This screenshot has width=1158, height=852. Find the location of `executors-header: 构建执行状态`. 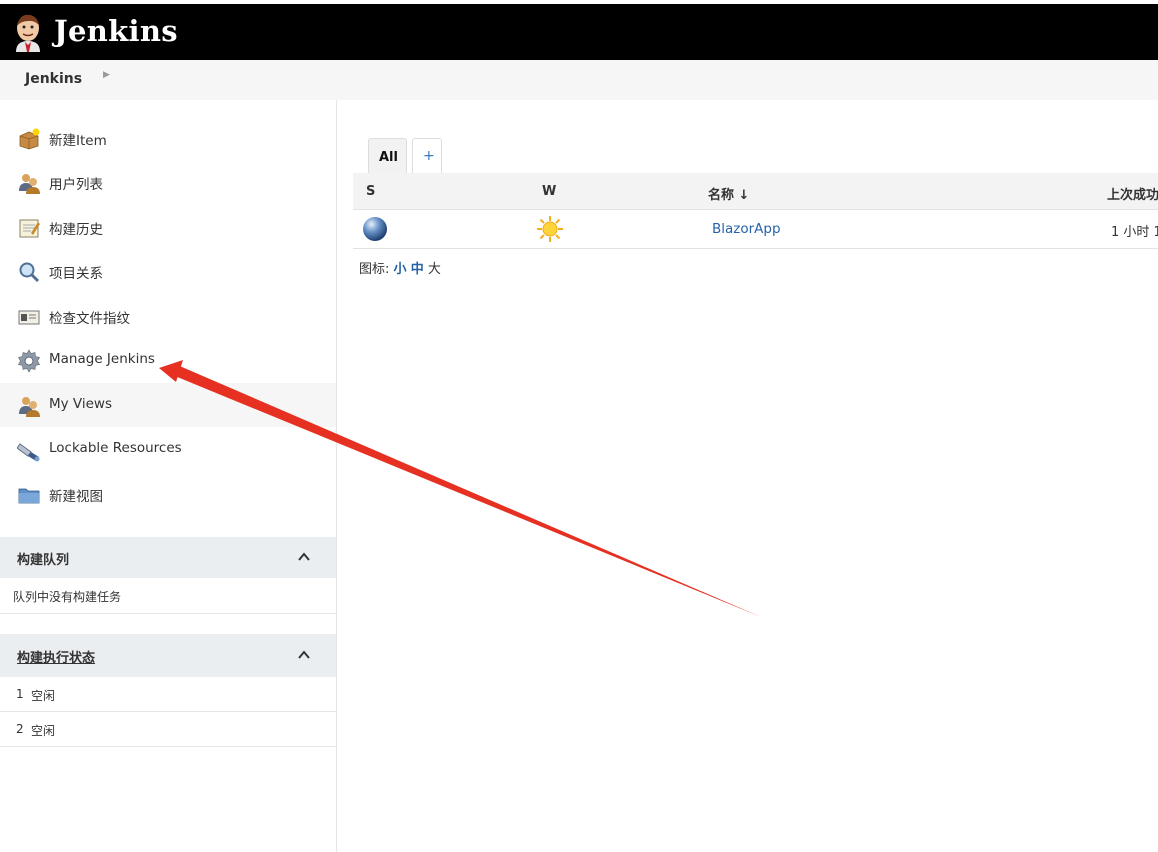

executors-header: 构建执行状态 is located at coordinates (168, 655).